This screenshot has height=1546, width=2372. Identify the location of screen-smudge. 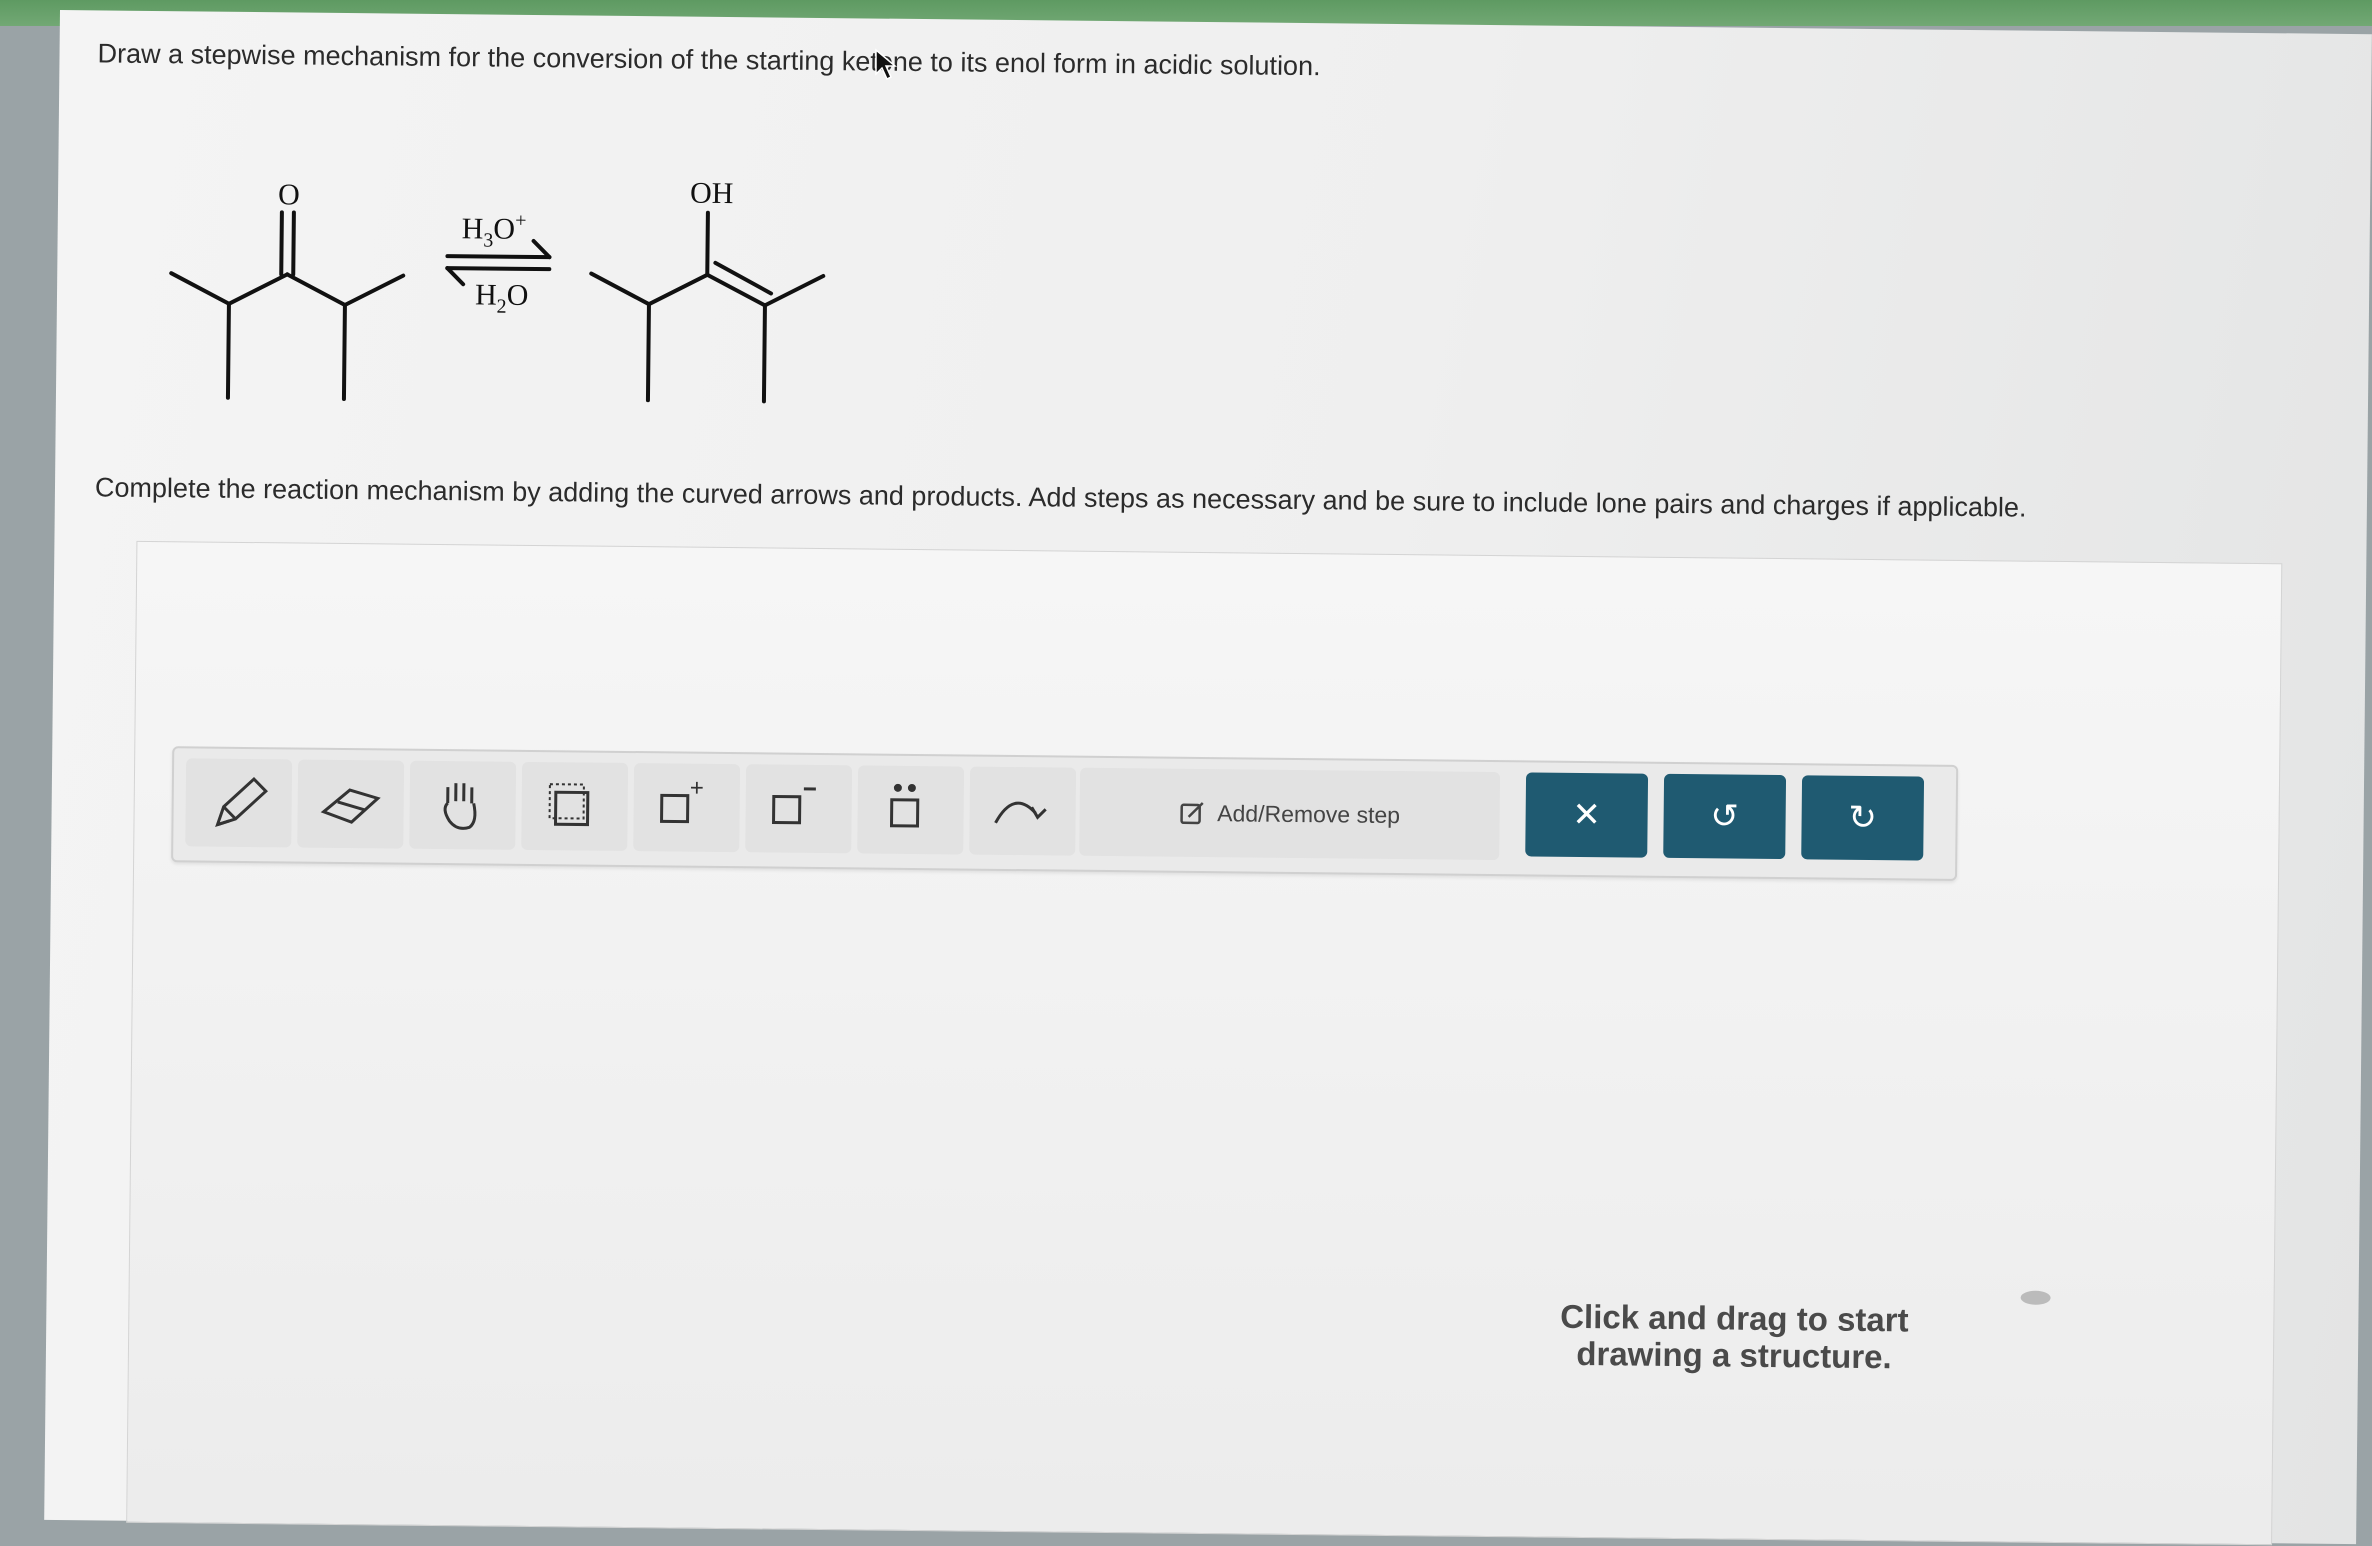
(2036, 1298).